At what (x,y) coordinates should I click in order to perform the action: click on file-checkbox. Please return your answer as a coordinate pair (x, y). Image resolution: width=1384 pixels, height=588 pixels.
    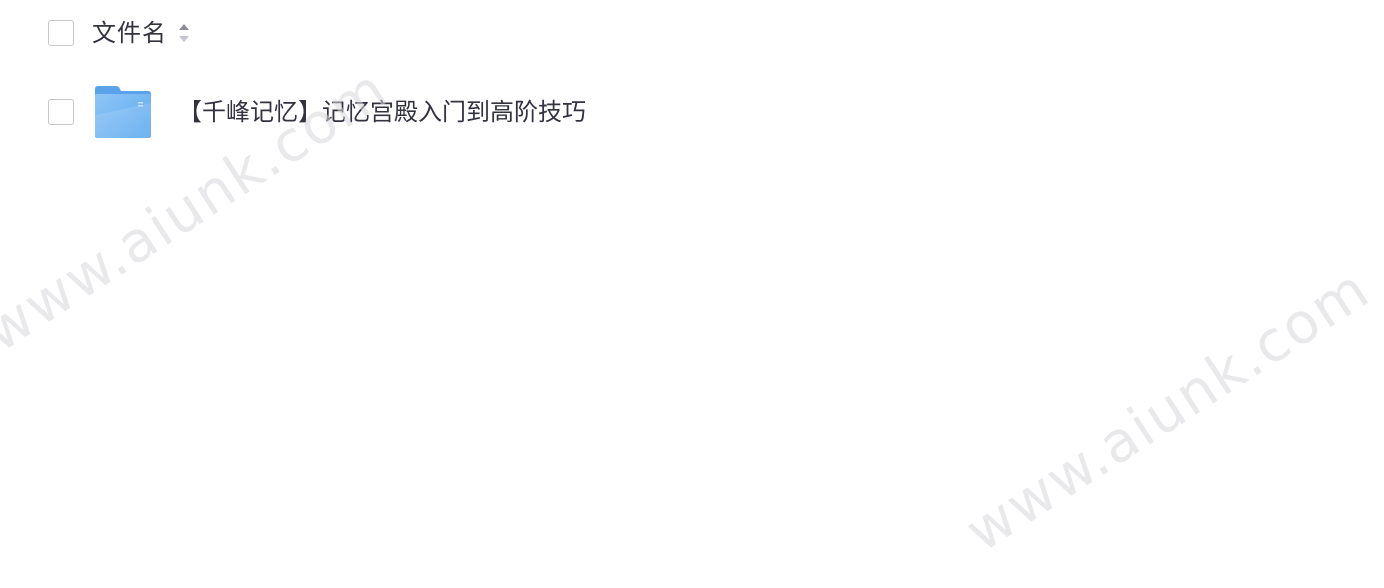
    Looking at the image, I should click on (61, 112).